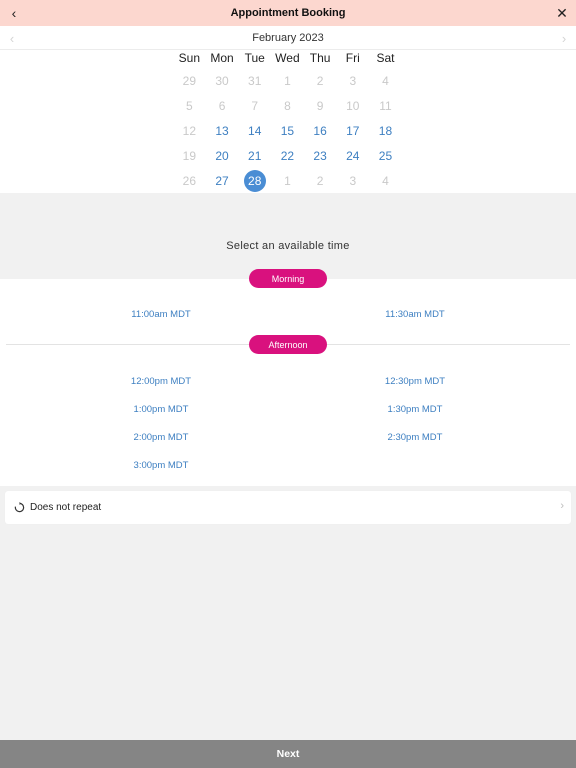 This screenshot has height=768, width=576. I want to click on calendar-week-row: 26 27 28 1 2 3 4, so click(287, 180).